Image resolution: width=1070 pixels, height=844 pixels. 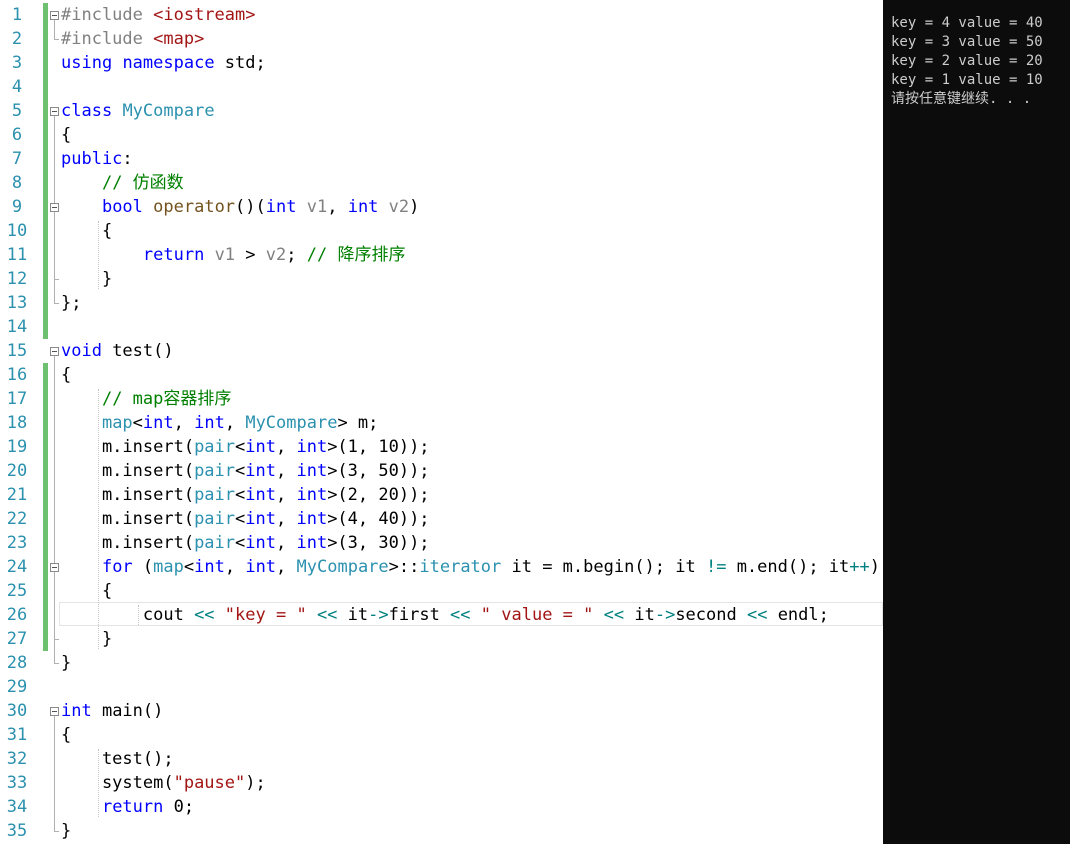 What do you see at coordinates (17, 15) in the screenshot?
I see `line-number: 1` at bounding box center [17, 15].